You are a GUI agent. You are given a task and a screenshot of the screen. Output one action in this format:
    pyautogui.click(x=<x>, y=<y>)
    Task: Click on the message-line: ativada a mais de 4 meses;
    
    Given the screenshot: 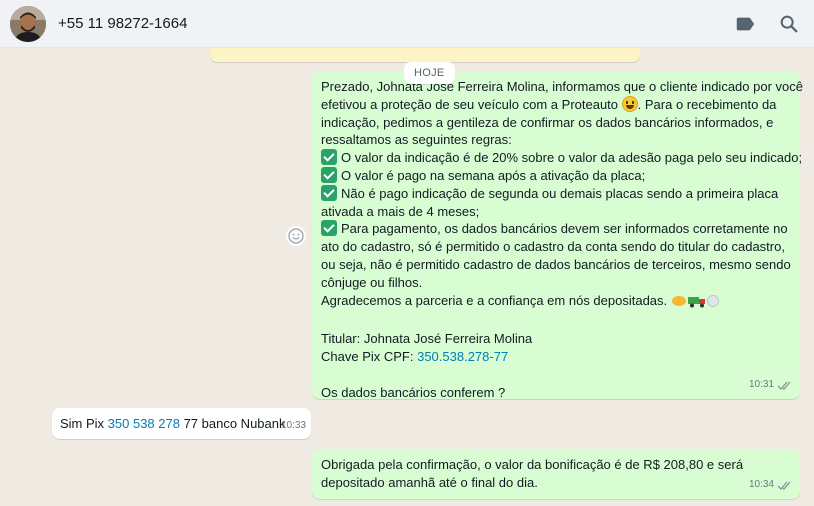 What is the action you would take?
    pyautogui.click(x=400, y=211)
    